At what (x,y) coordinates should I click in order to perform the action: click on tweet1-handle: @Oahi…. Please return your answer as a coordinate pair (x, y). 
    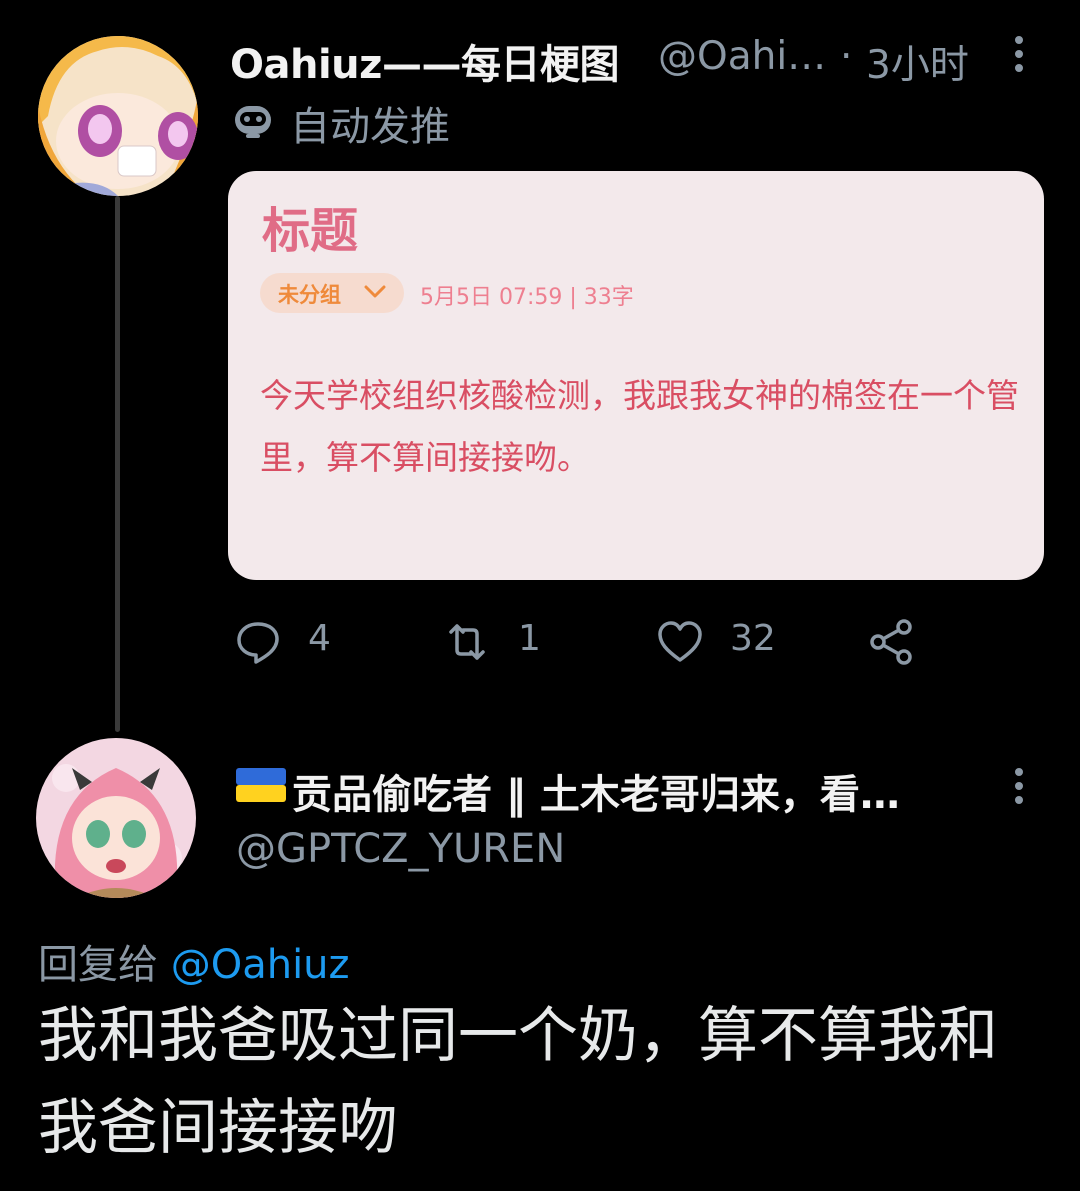
    Looking at the image, I should click on (742, 56).